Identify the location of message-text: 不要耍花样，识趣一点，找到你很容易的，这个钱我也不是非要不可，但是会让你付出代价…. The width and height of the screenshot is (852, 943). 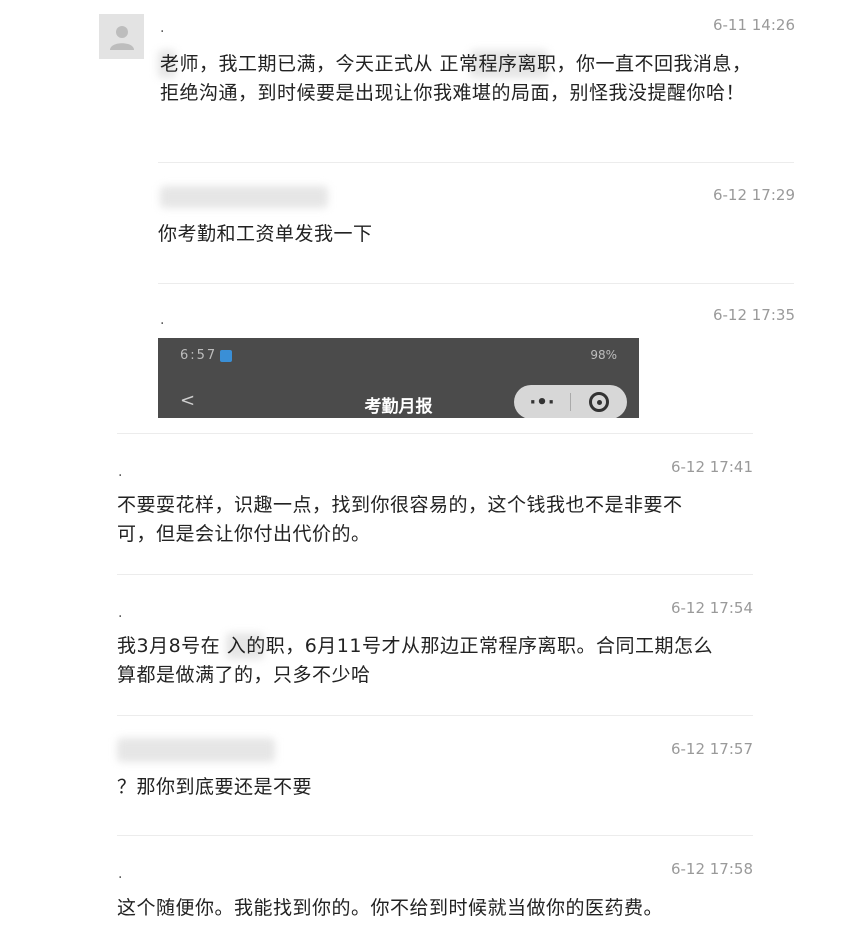
(400, 519).